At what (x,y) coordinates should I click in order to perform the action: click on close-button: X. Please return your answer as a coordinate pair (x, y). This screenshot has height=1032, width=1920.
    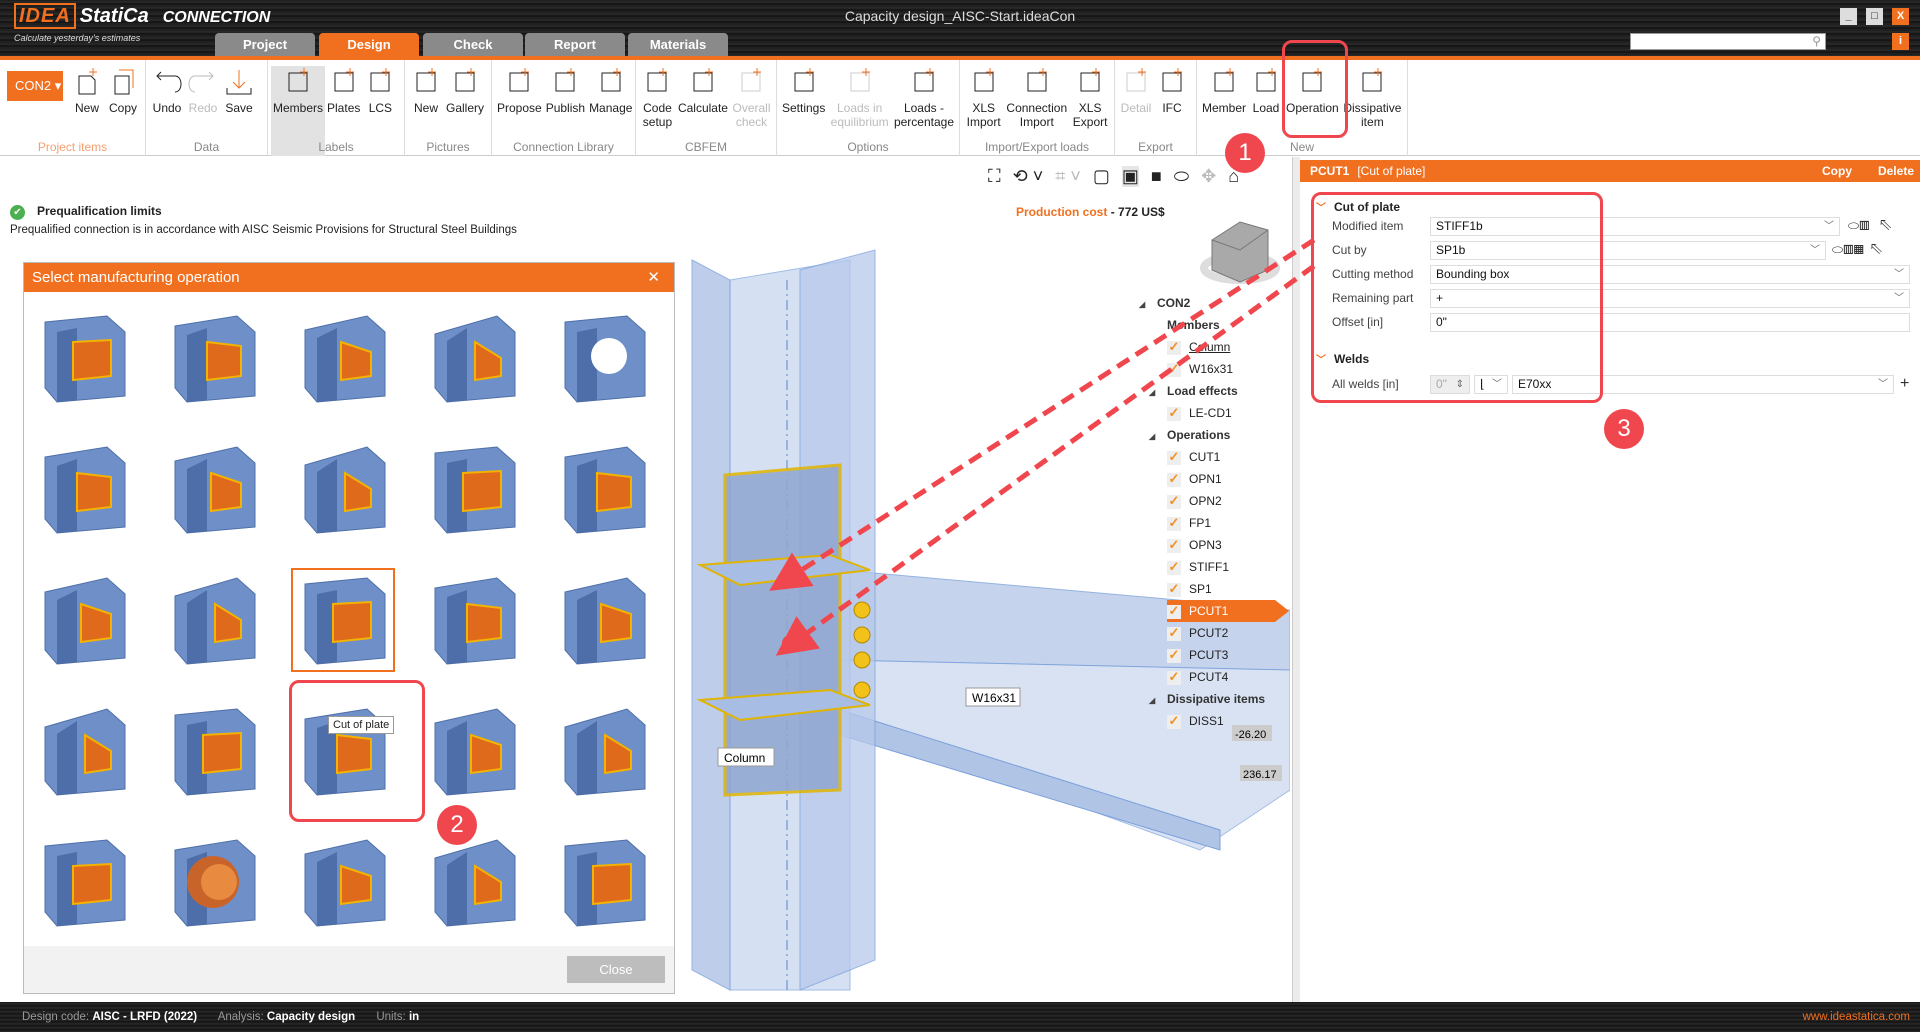
    Looking at the image, I should click on (1900, 16).